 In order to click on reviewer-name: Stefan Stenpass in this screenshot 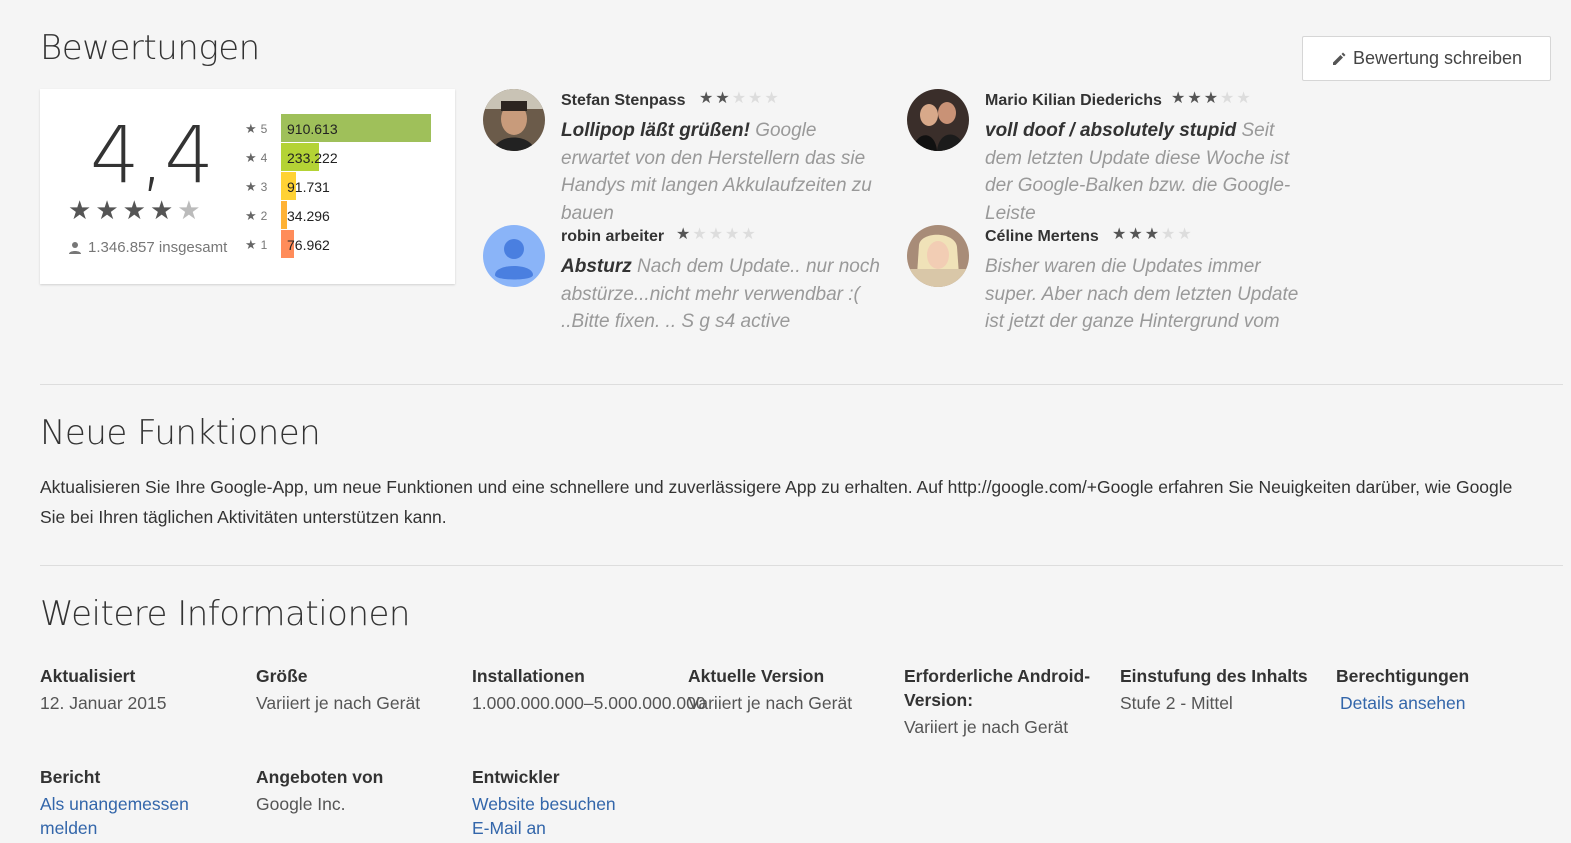, I will do `click(623, 100)`.